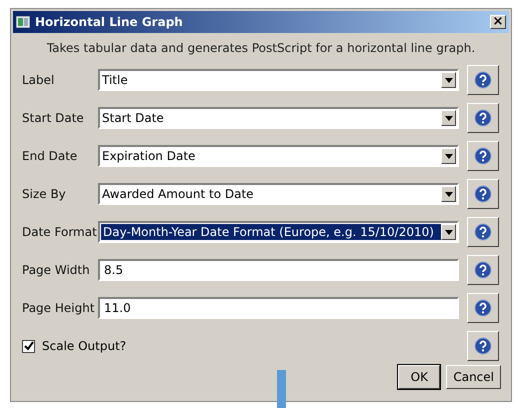  What do you see at coordinates (281, 389) in the screenshot?
I see `splitter-bar` at bounding box center [281, 389].